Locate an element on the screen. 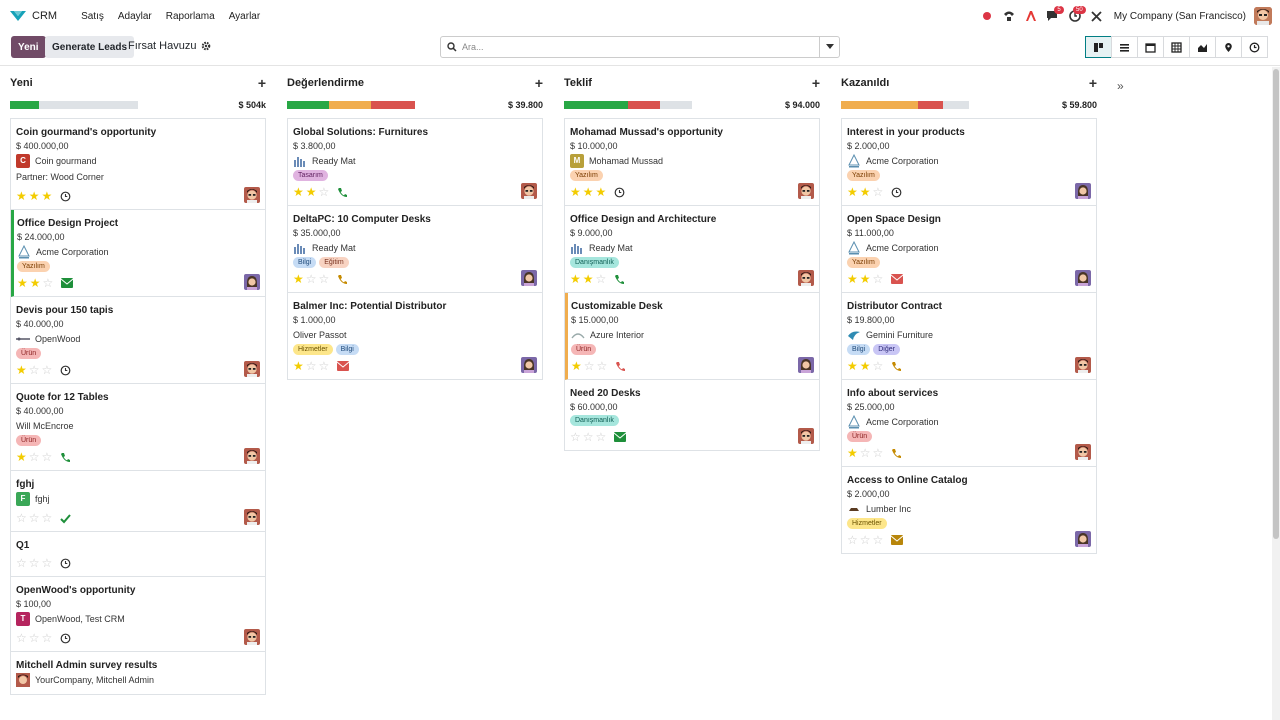  status-dot-icon is located at coordinates (987, 16).